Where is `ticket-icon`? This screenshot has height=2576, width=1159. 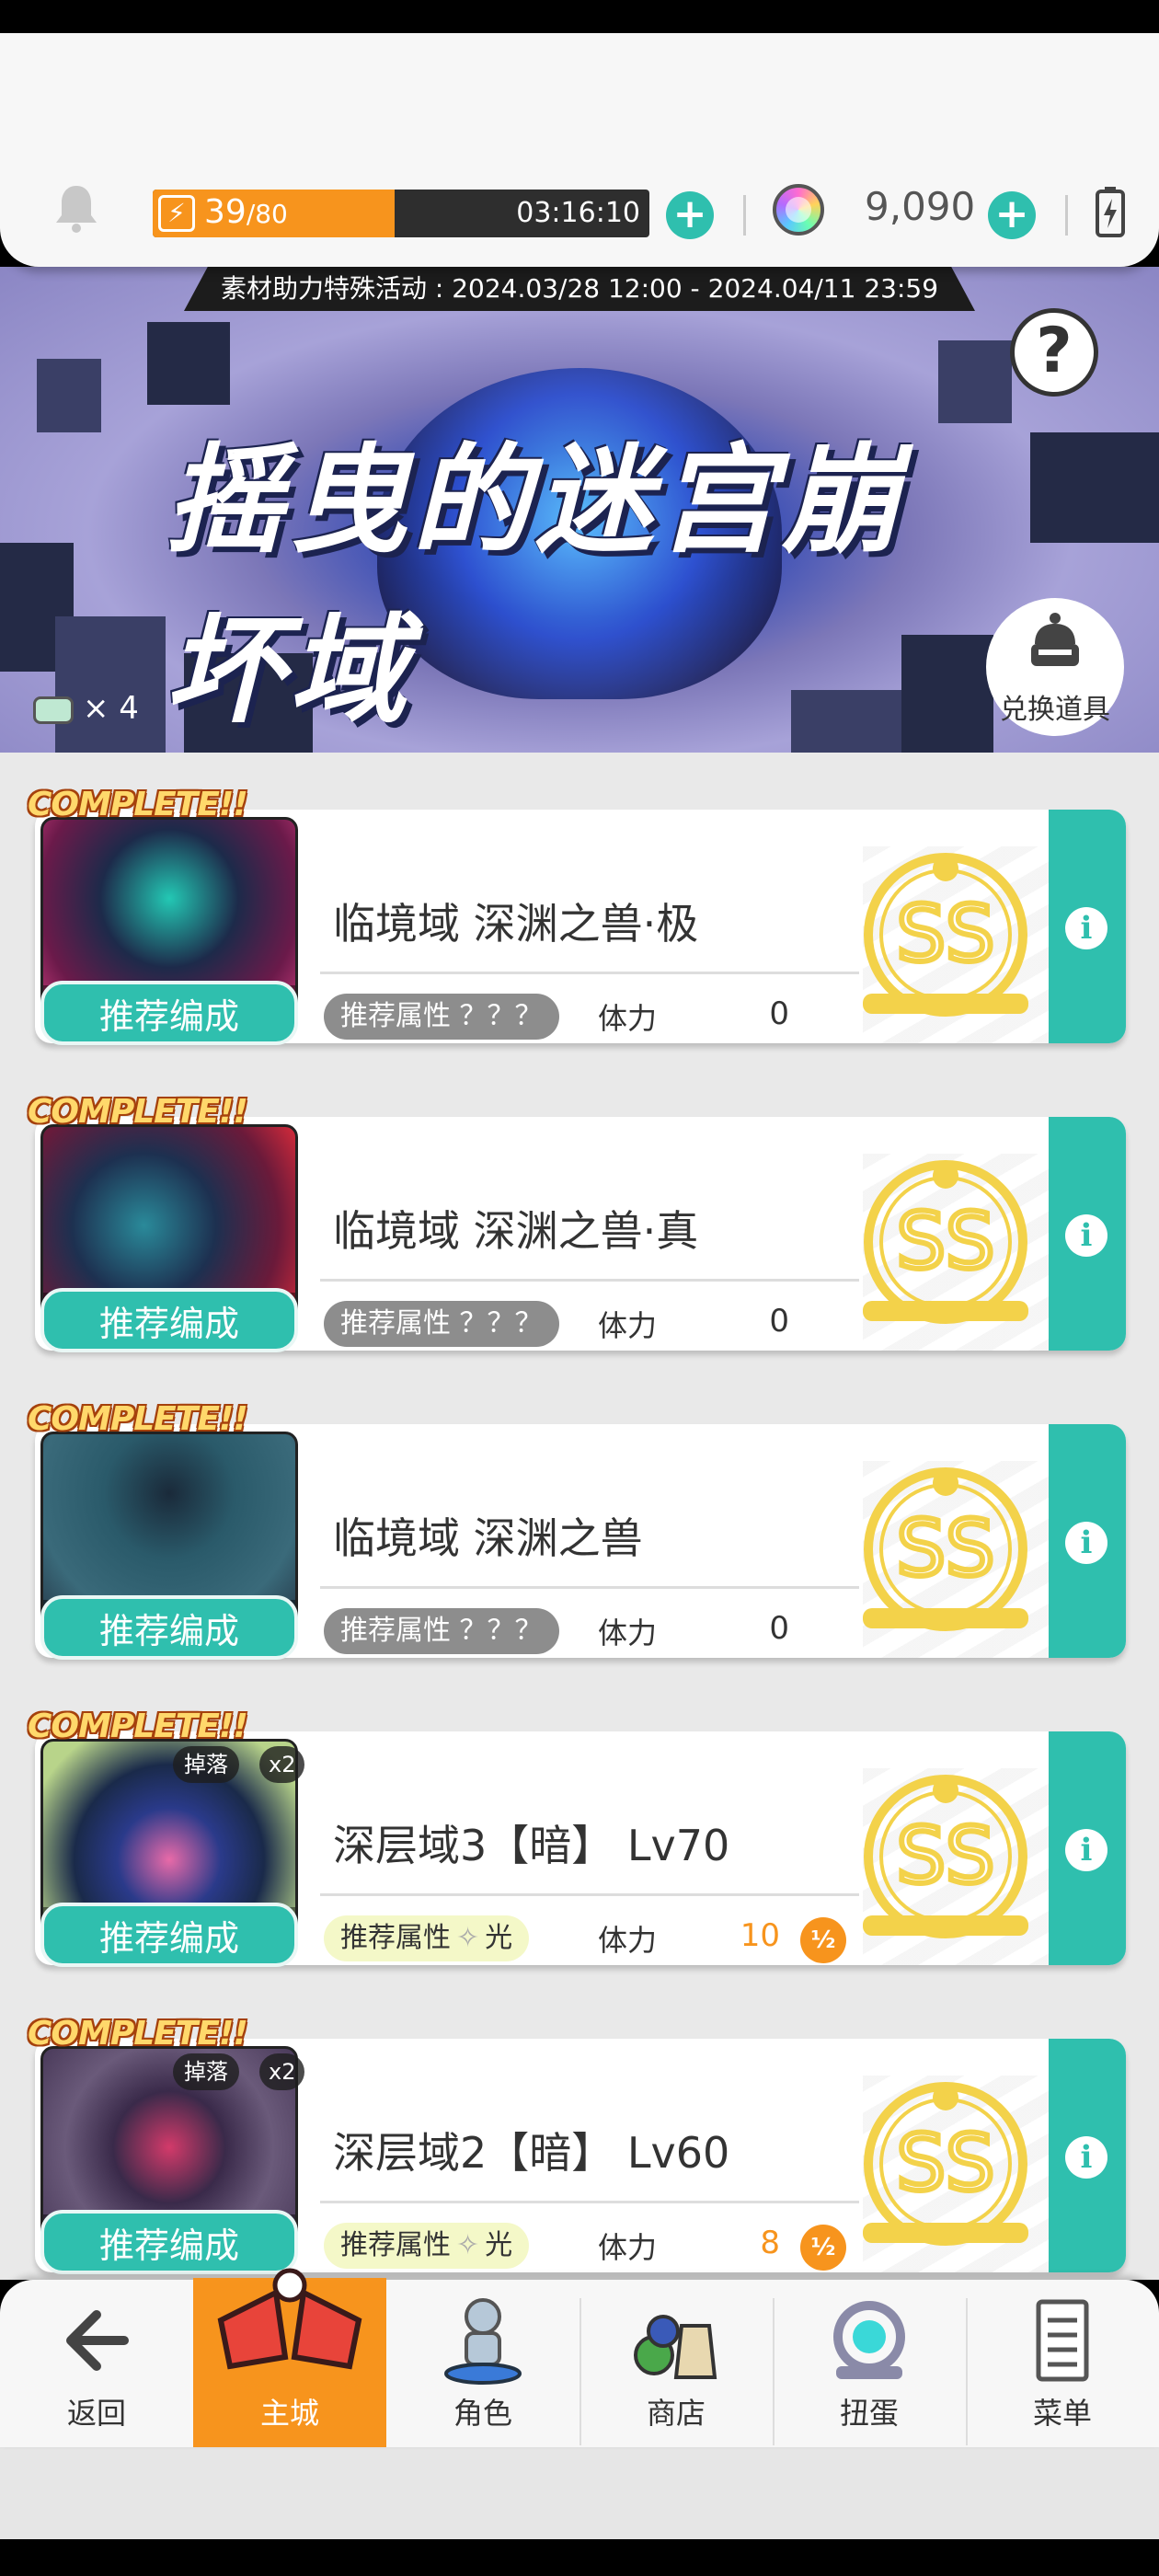 ticket-icon is located at coordinates (53, 710).